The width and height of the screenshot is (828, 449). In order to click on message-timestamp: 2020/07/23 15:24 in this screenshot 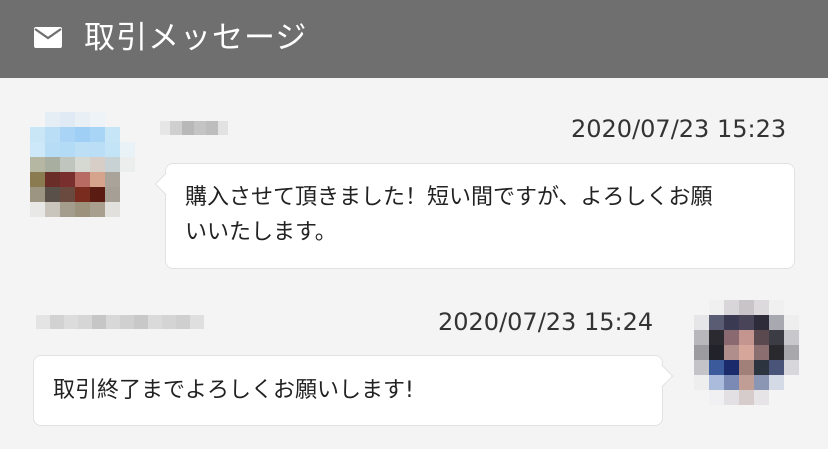, I will do `click(546, 322)`.